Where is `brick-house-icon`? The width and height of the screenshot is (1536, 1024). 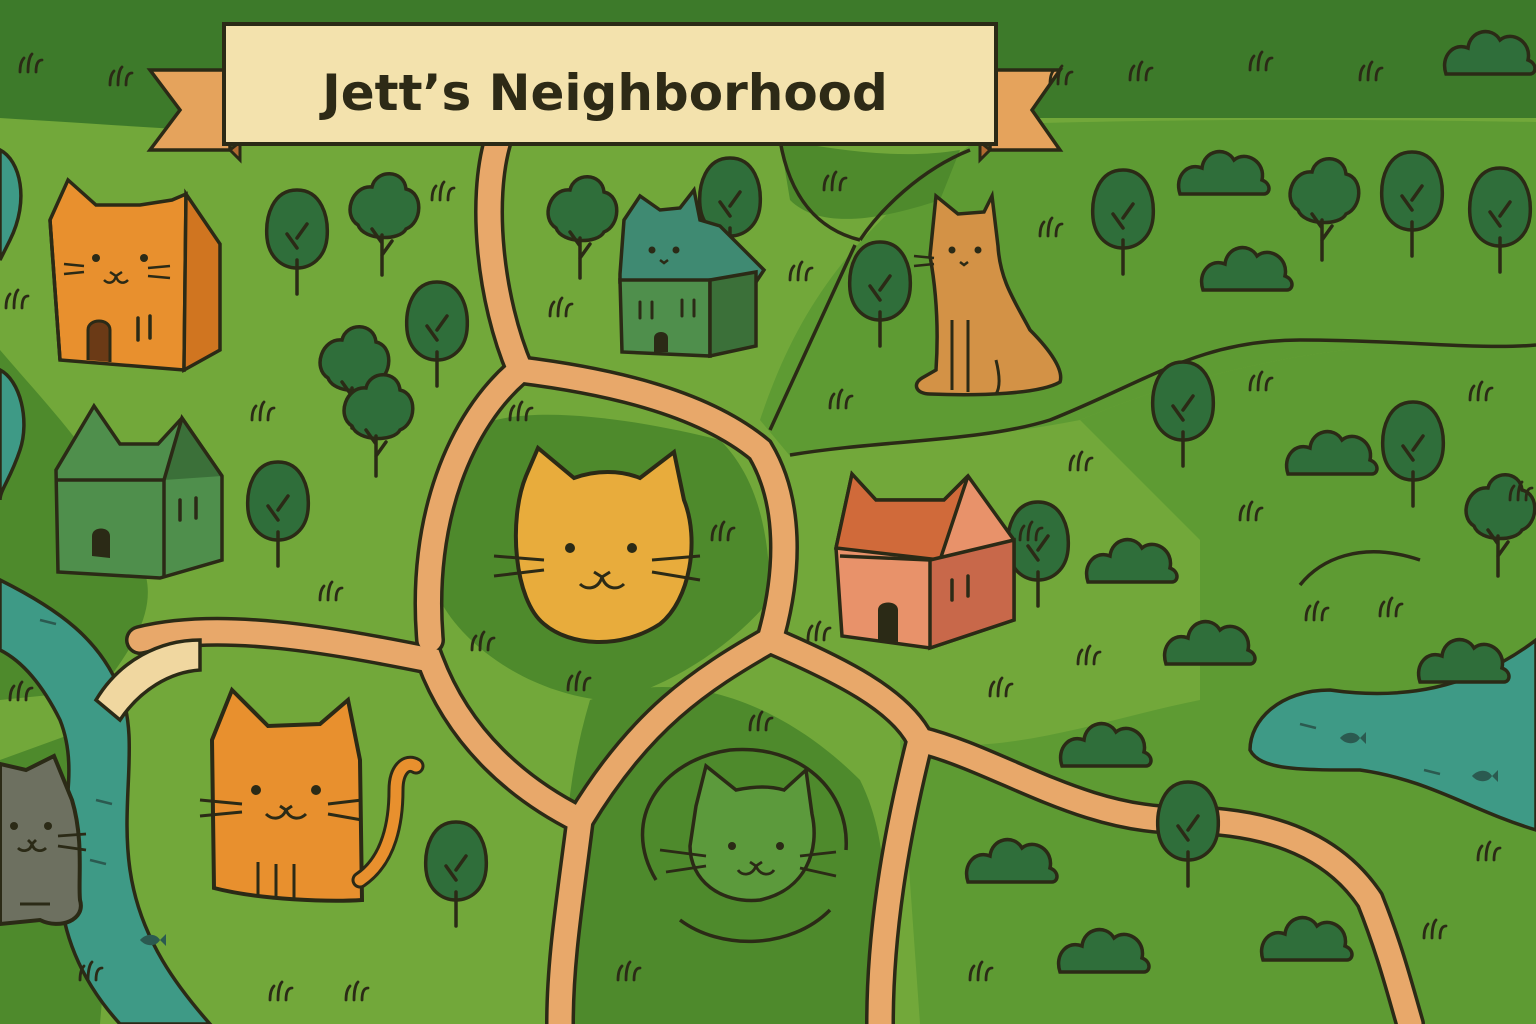 brick-house-icon is located at coordinates (924, 560).